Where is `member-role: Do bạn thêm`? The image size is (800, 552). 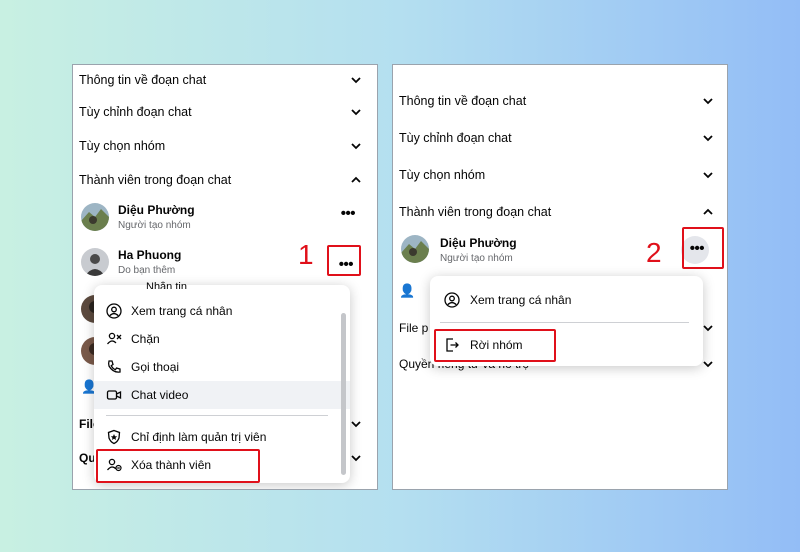
member-role: Do bạn thêm is located at coordinates (147, 270).